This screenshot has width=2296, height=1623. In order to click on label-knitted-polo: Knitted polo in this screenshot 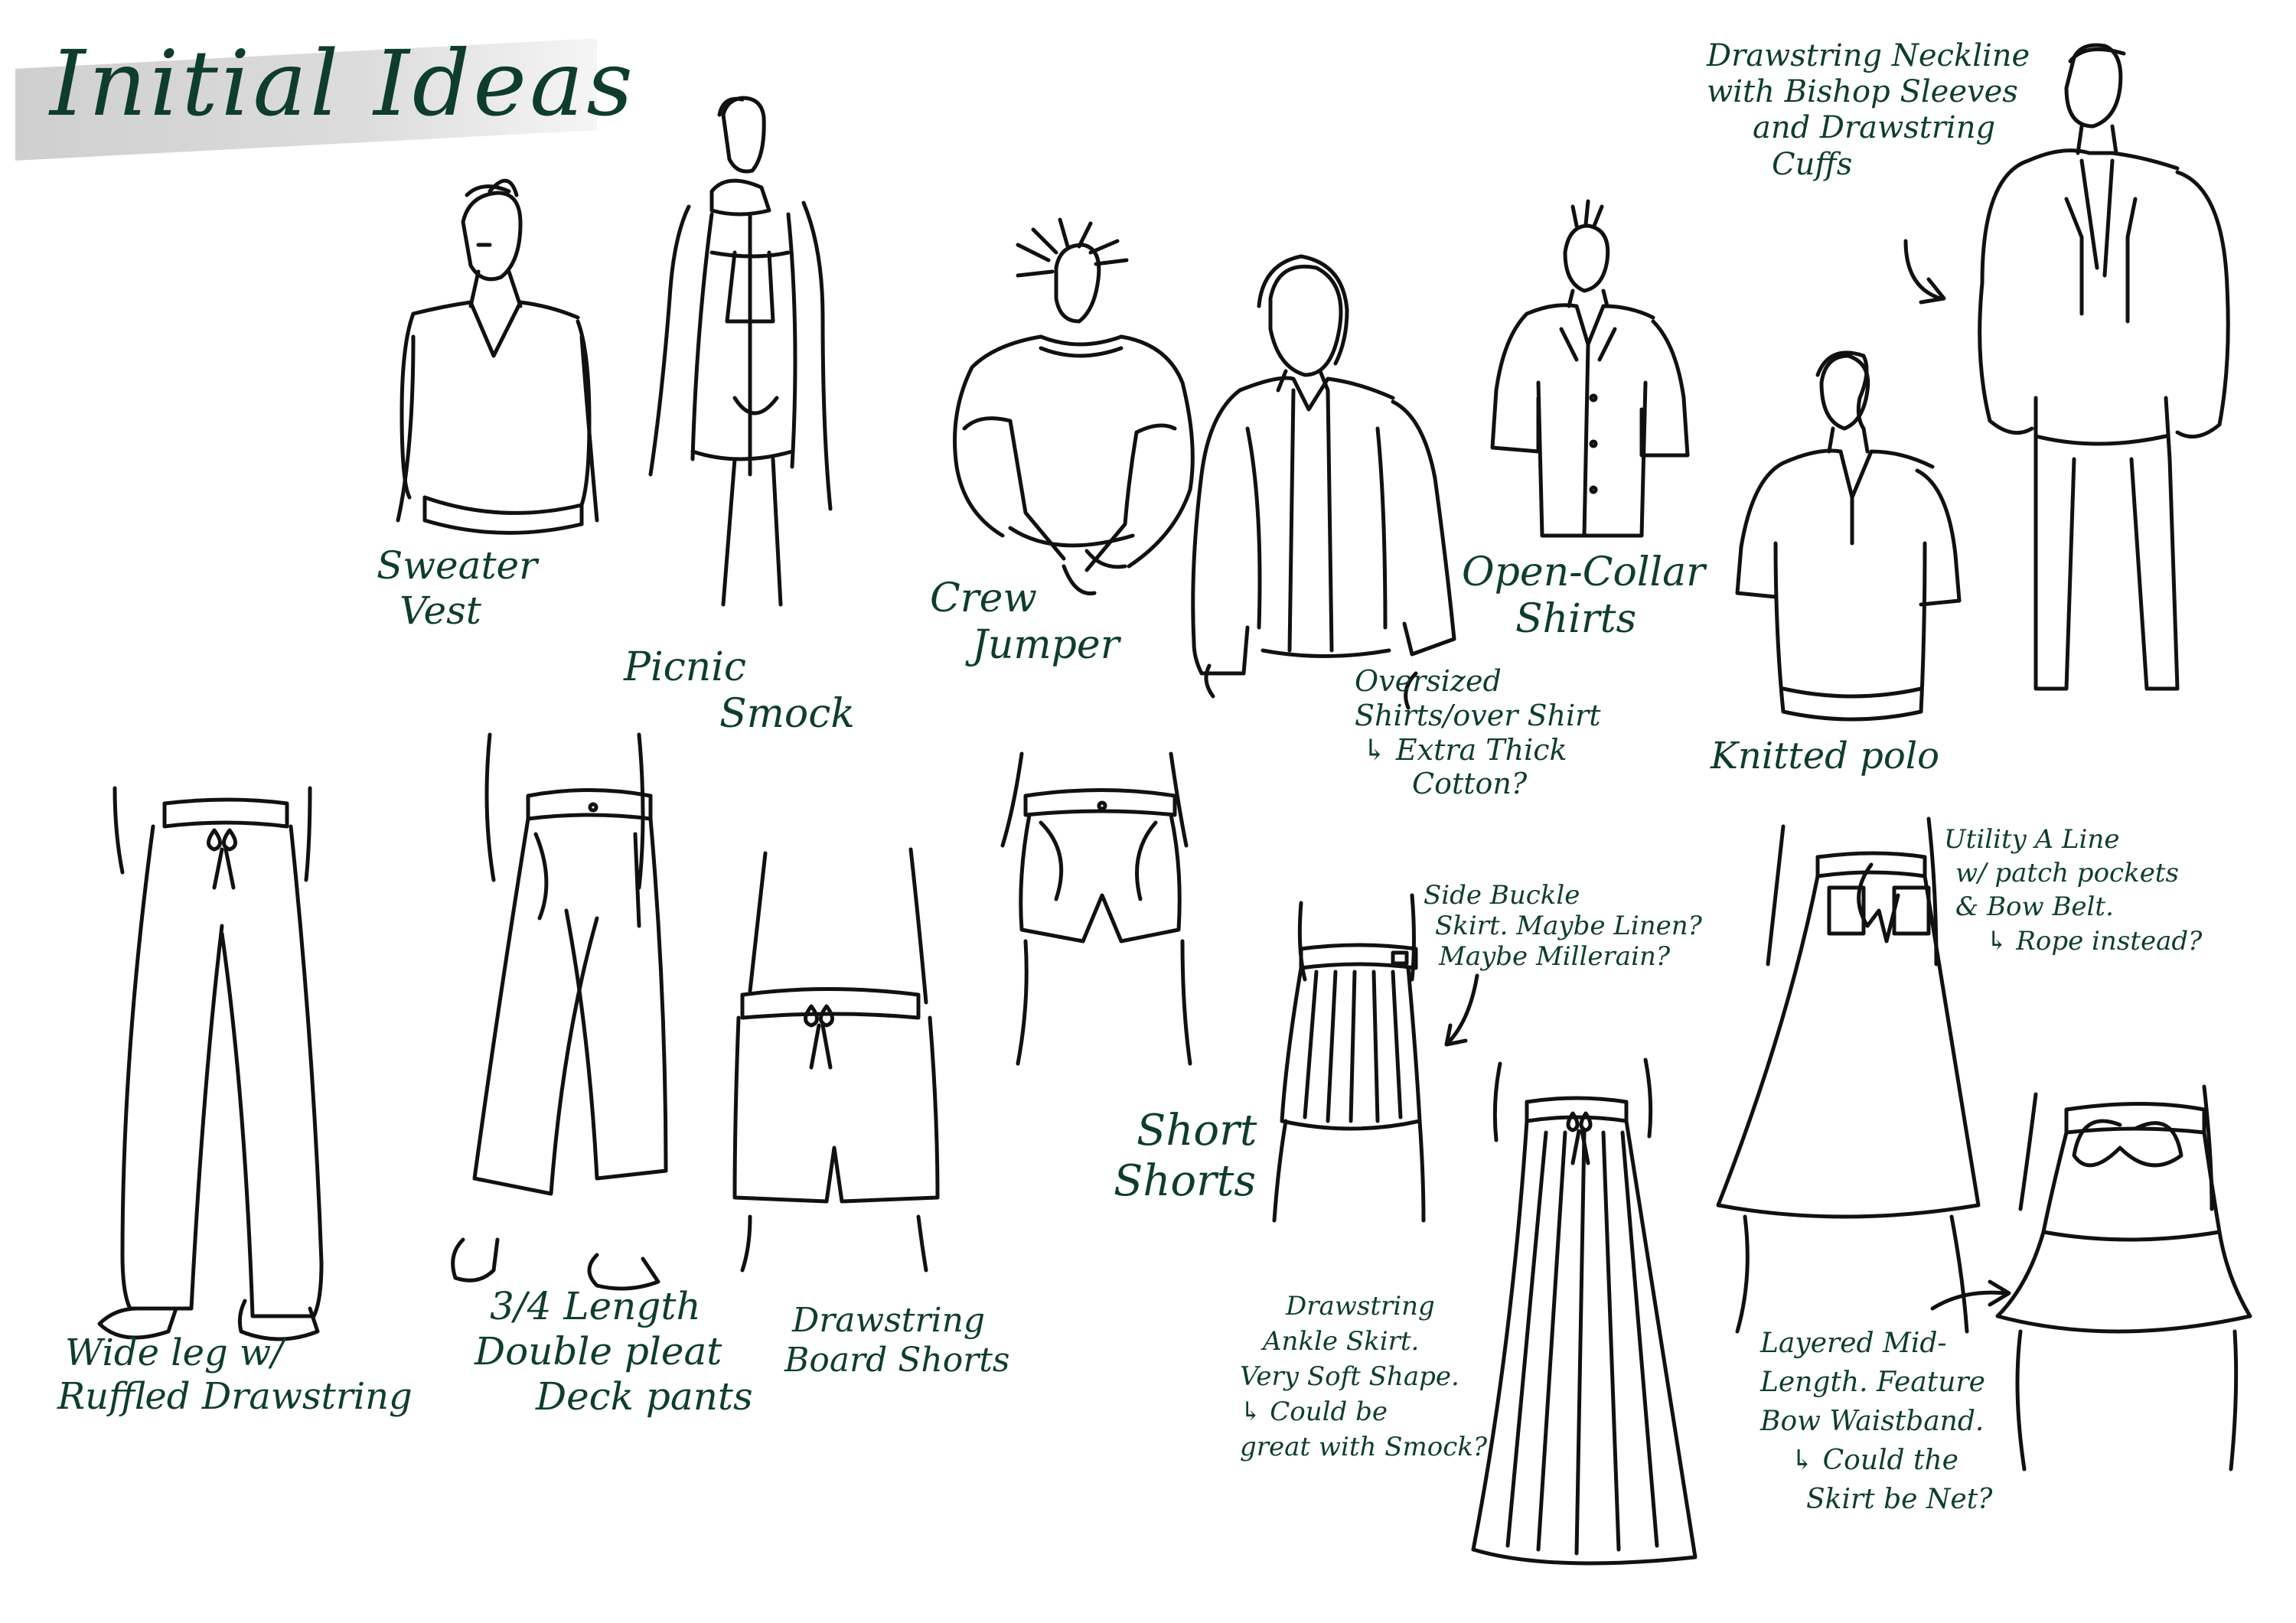, I will do `click(1825, 756)`.